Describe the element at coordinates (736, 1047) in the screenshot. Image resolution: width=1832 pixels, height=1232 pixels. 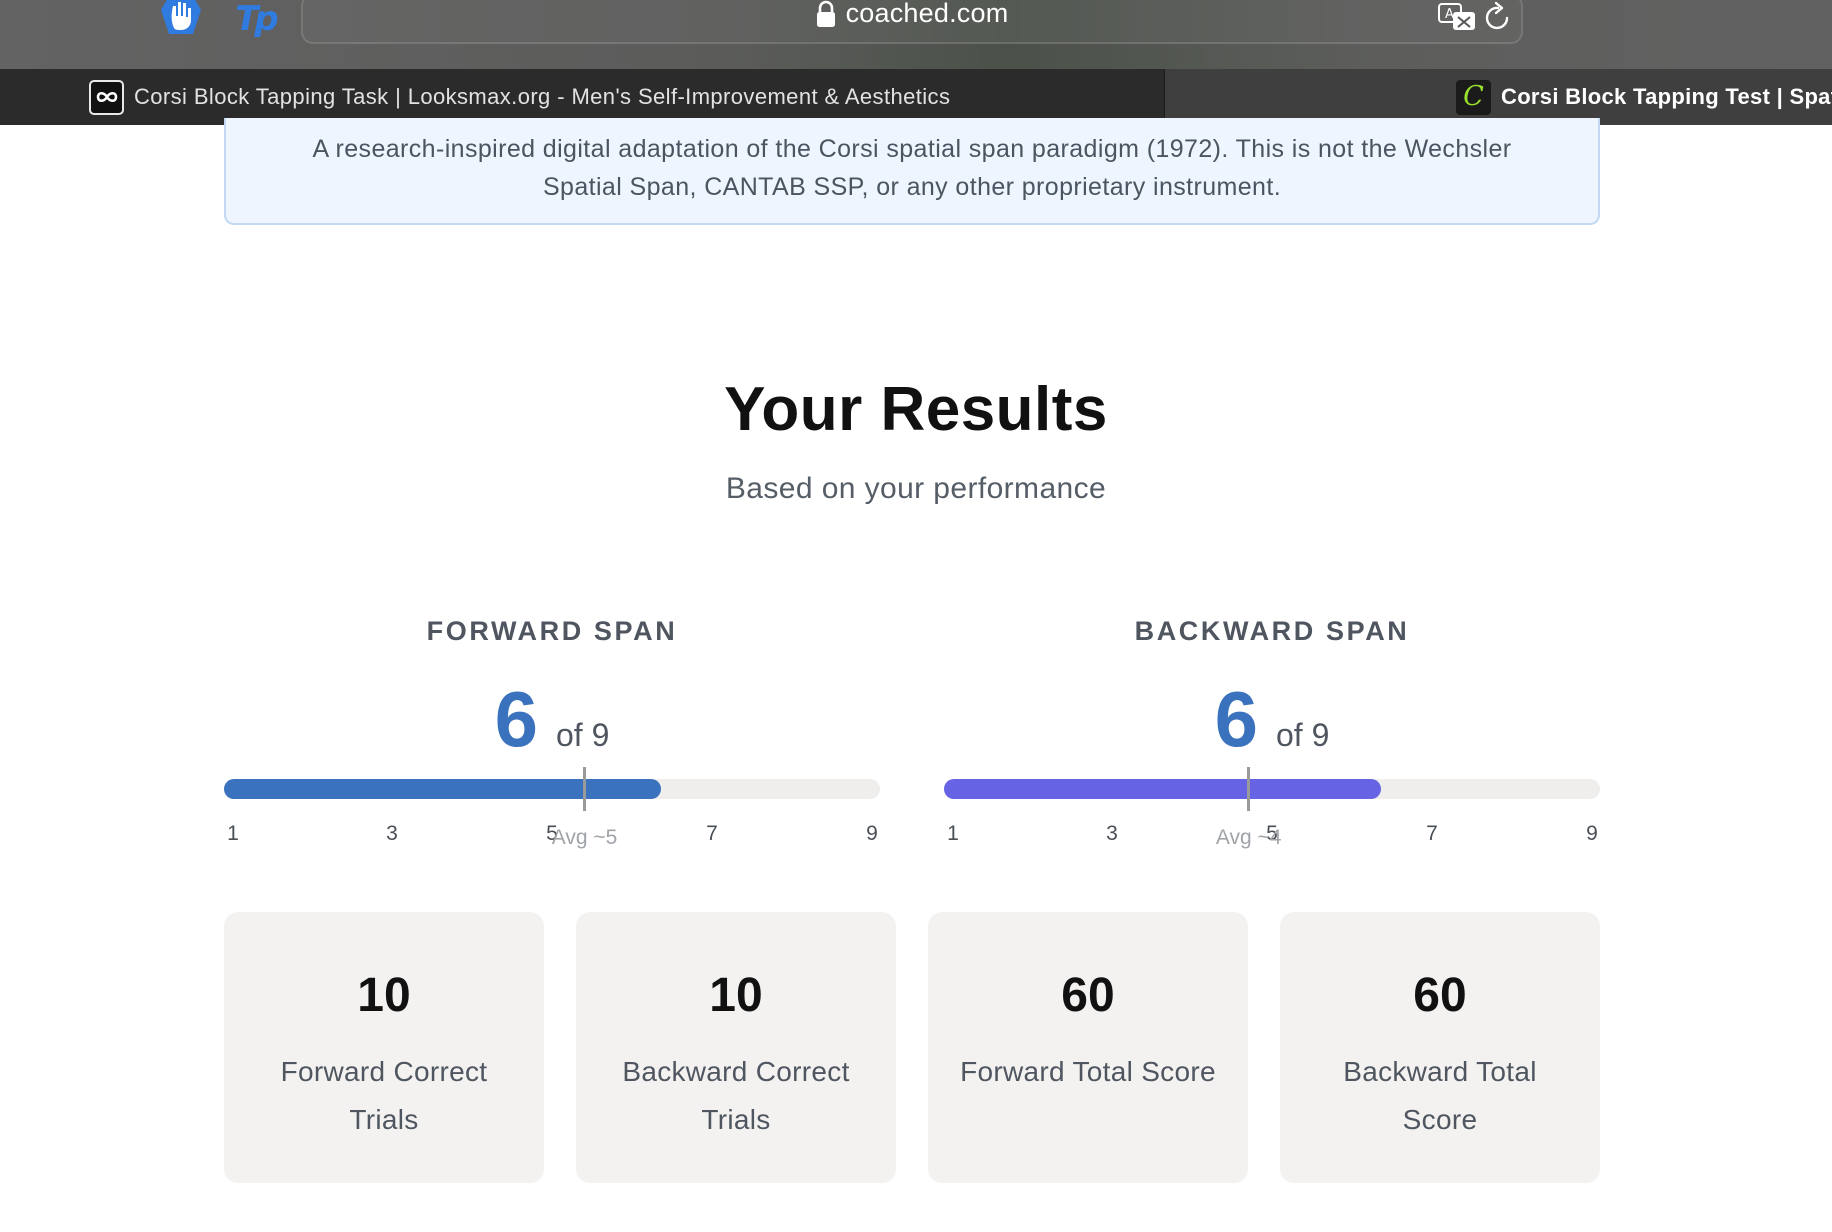
I see `stat-card-backward-correct: 10 Backward Correct Trials` at that location.